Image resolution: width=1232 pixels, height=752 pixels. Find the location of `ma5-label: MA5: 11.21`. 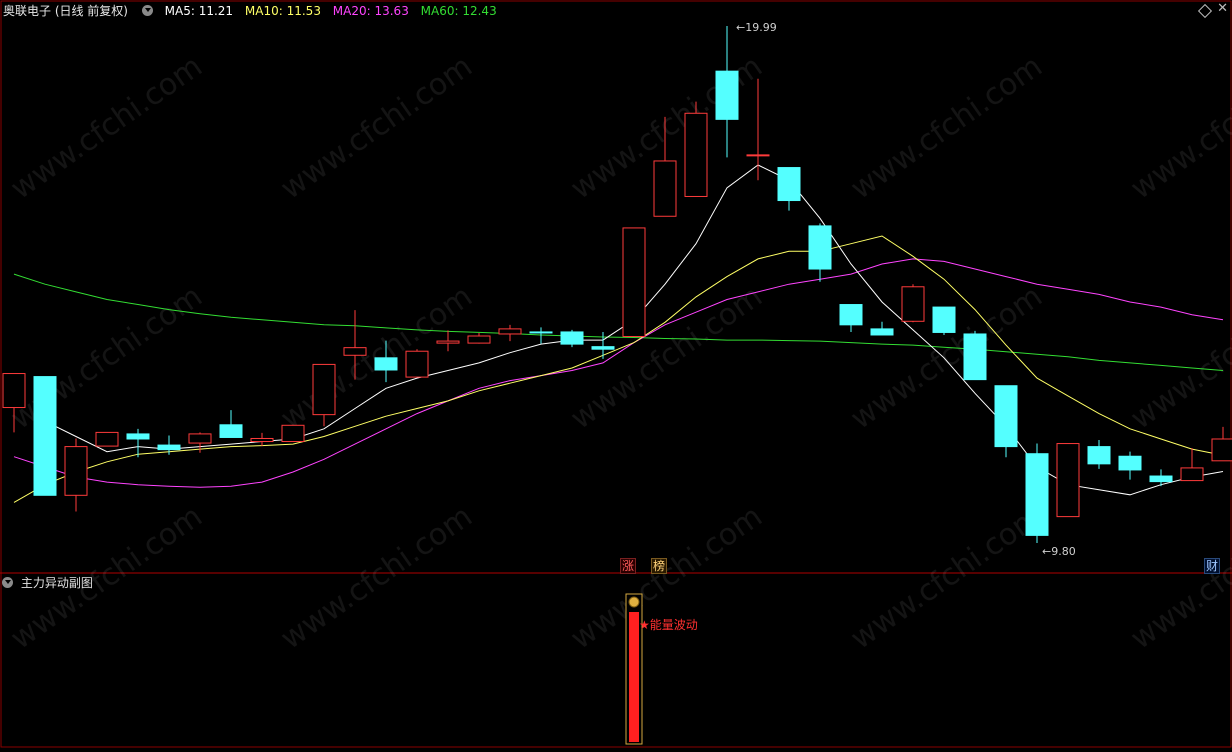

ma5-label: MA5: 11.21 is located at coordinates (199, 11).